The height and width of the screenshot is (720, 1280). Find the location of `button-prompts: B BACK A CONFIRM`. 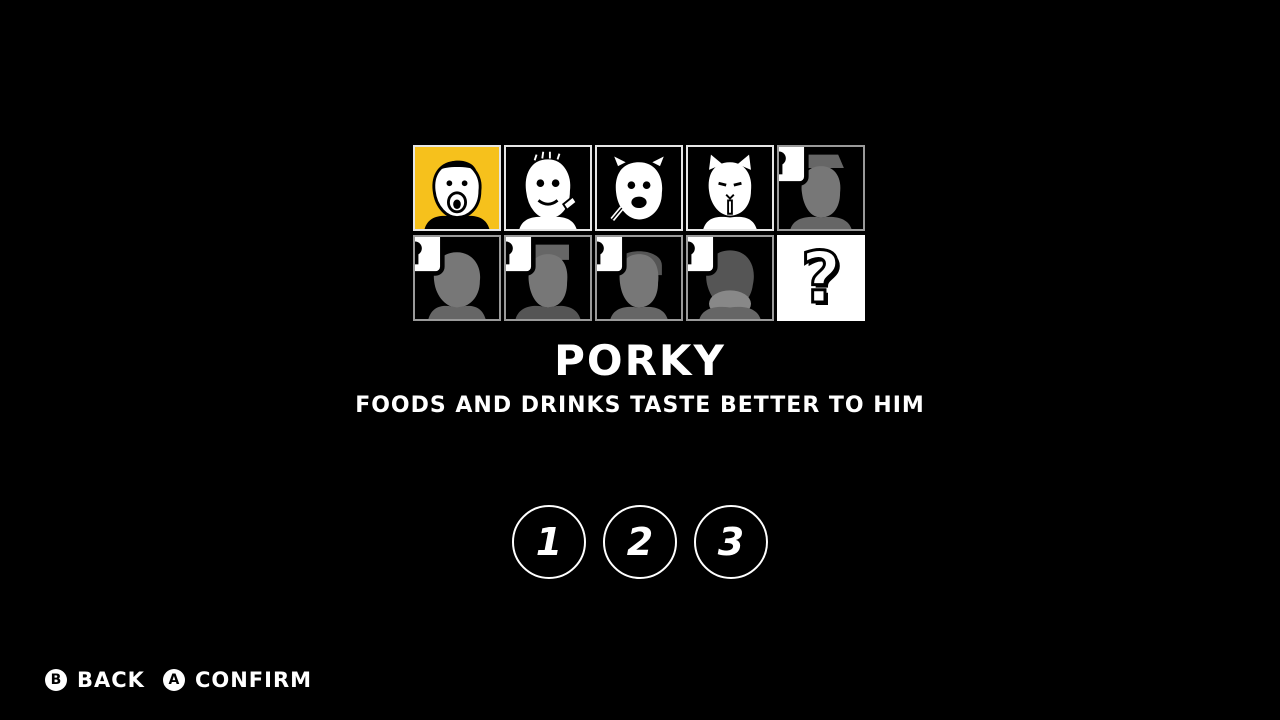

button-prompts: B BACK A CONFIRM is located at coordinates (187, 680).